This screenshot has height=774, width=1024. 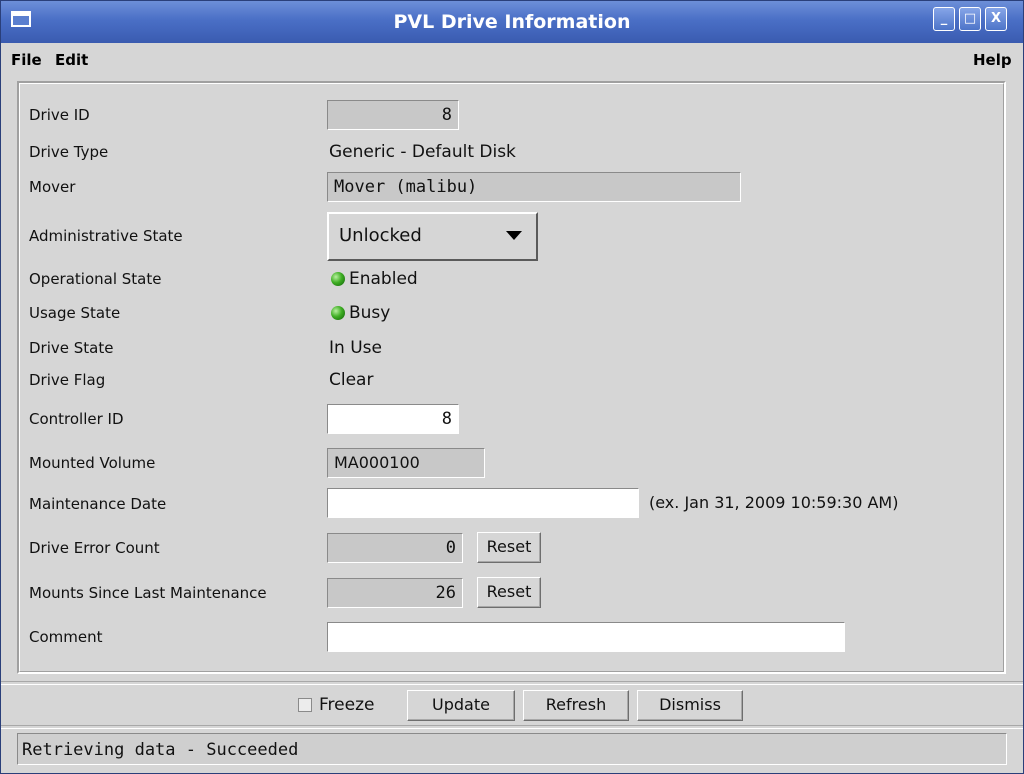 What do you see at coordinates (148, 593) in the screenshot?
I see `mounts-since-maintenance-label: Mounts Since Last Maintenance` at bounding box center [148, 593].